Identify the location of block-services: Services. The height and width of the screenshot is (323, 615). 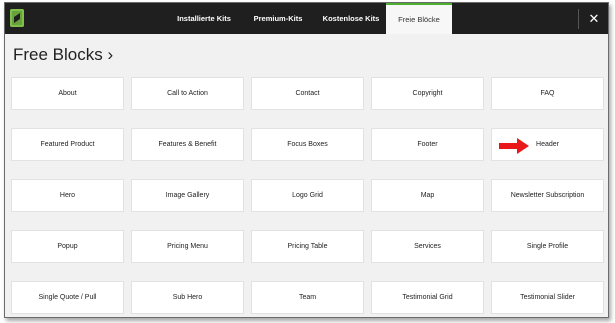
(427, 246).